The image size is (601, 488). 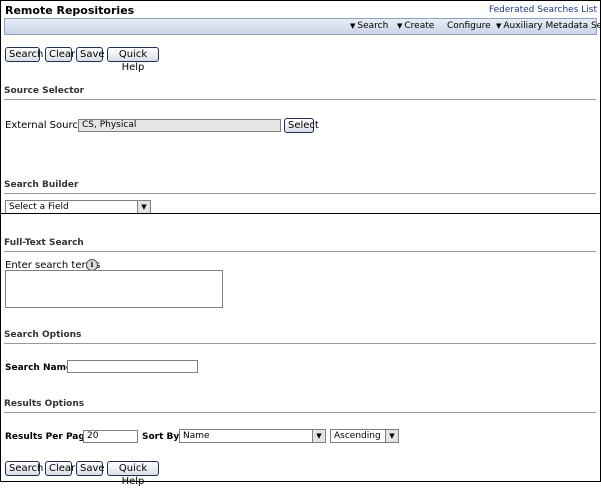 What do you see at coordinates (357, 436) in the screenshot?
I see `sort-order-value: Ascending` at bounding box center [357, 436].